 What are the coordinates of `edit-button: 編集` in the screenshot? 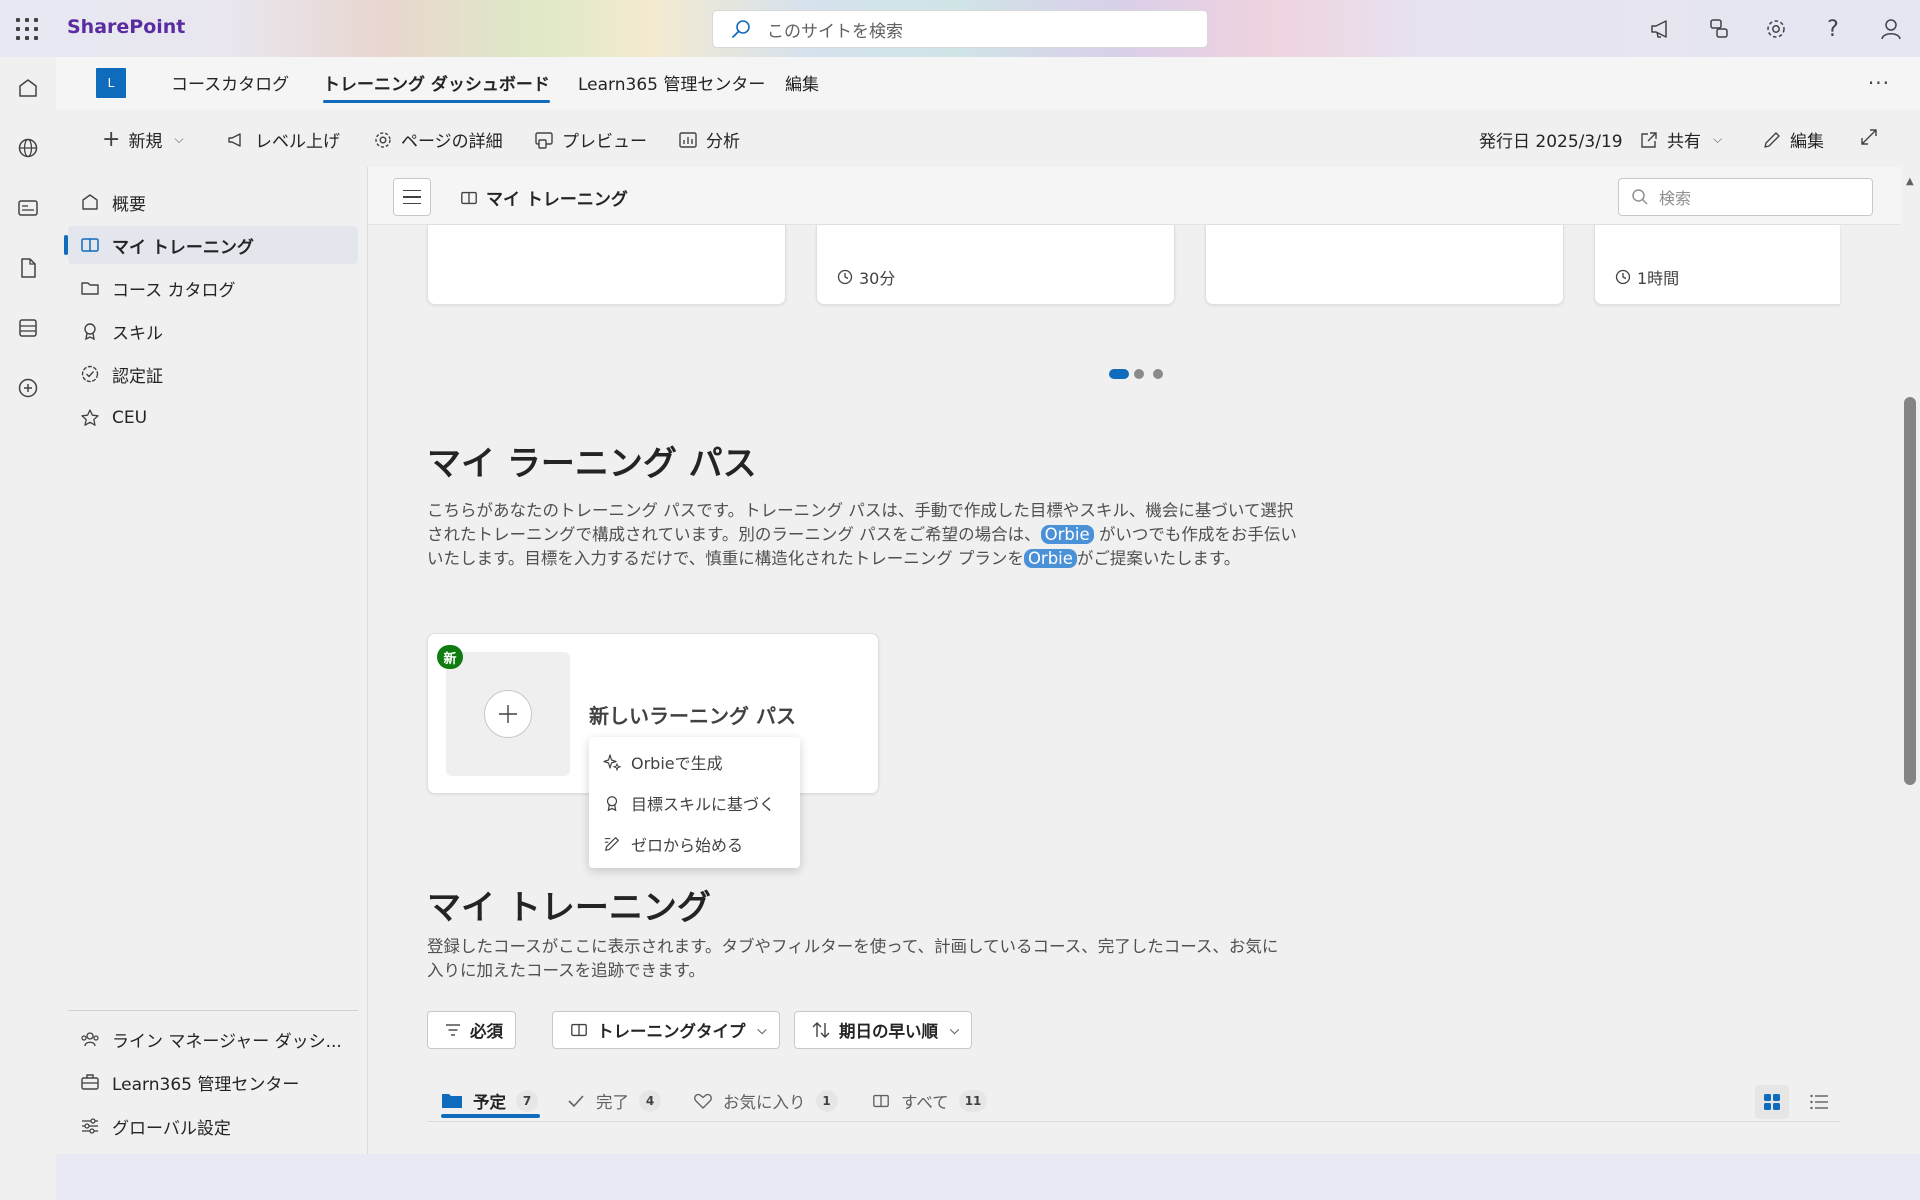 It's located at (1793, 139).